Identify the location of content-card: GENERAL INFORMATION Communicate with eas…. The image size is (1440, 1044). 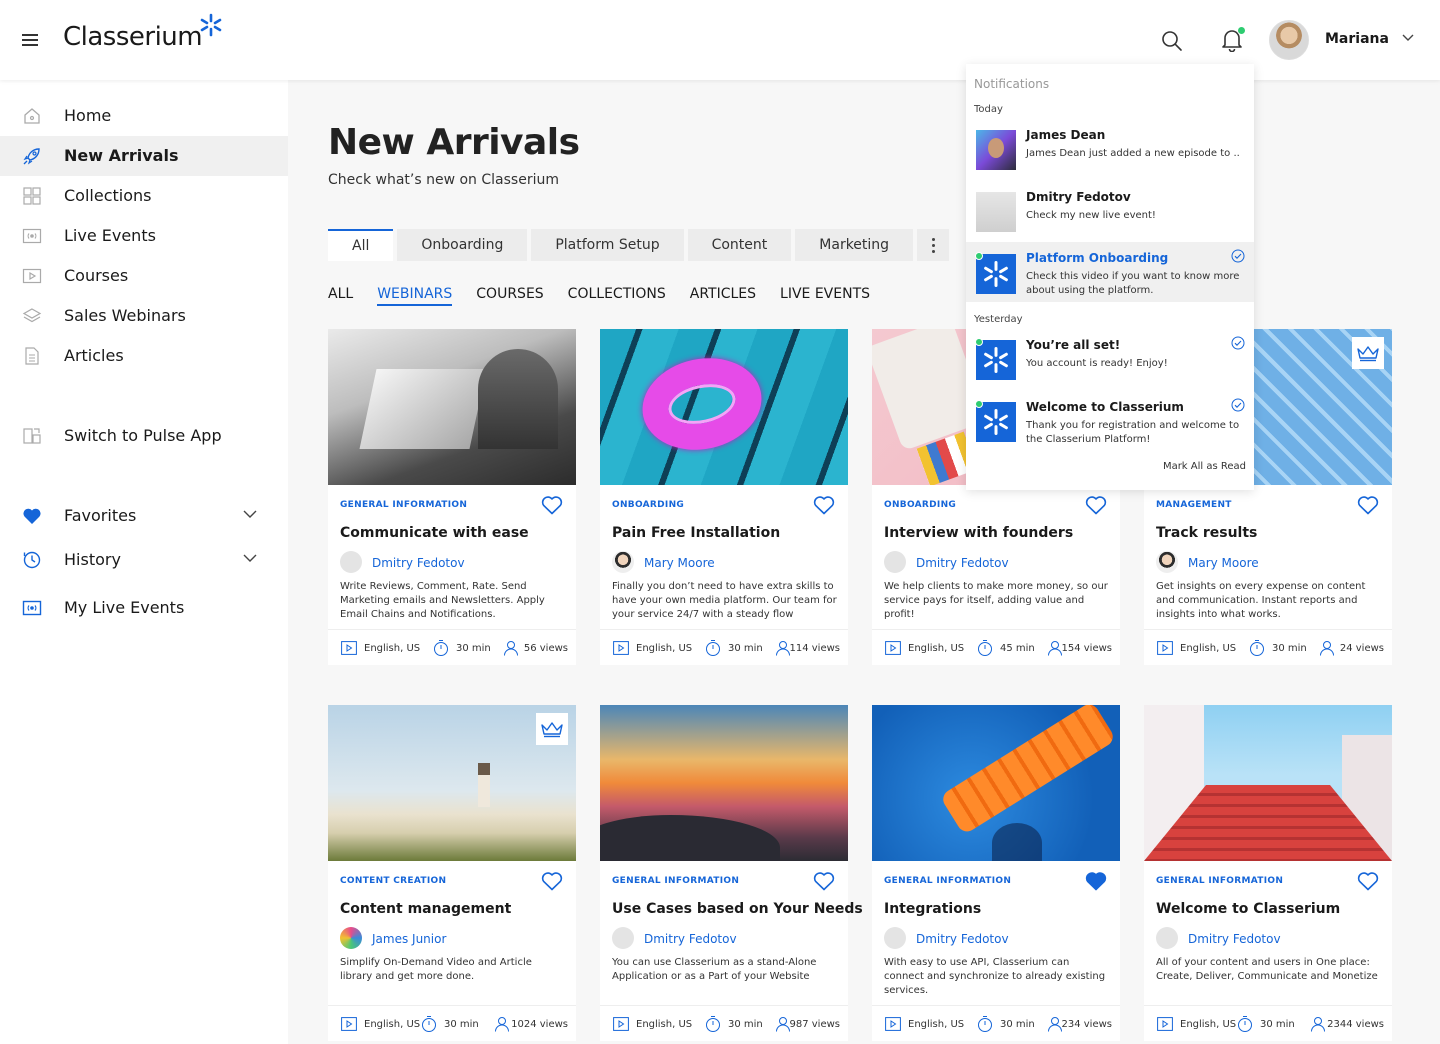
(452, 497).